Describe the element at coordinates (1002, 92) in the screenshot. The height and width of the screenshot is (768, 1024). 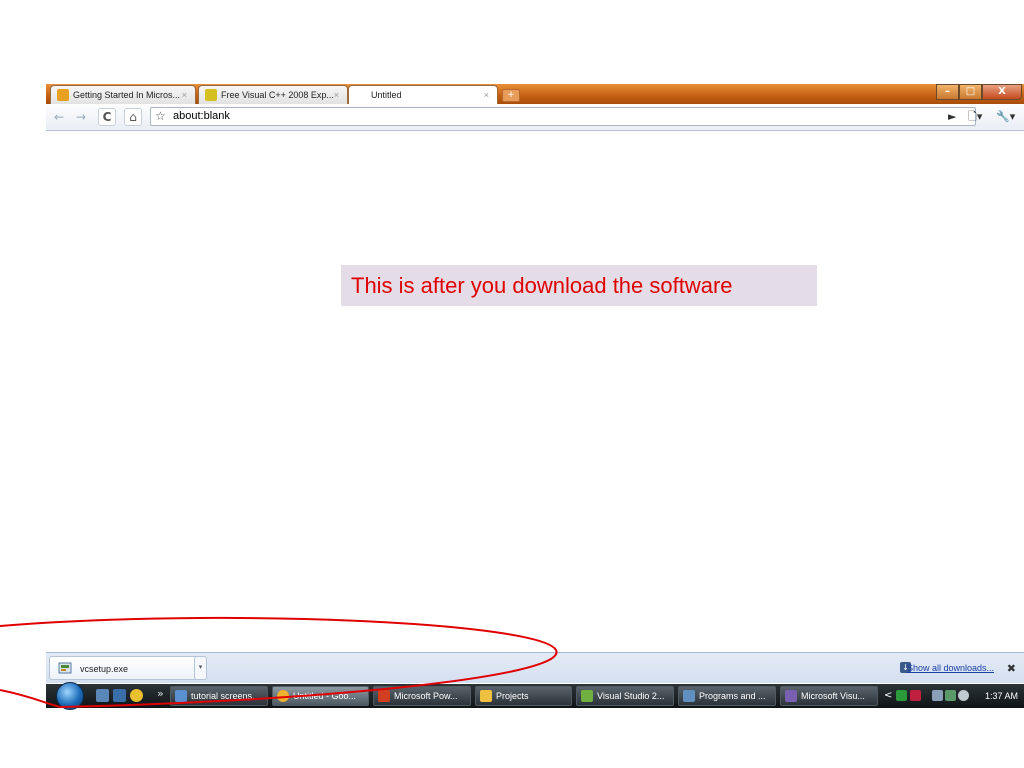
I see `close-window-button: X` at that location.